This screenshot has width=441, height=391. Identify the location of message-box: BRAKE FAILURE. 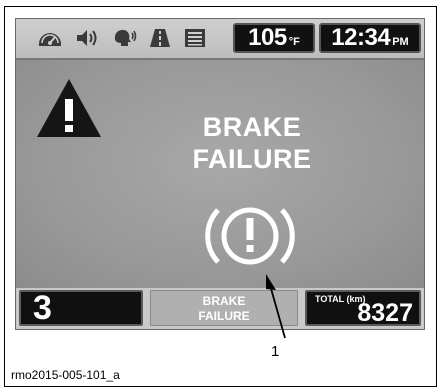
(224, 308).